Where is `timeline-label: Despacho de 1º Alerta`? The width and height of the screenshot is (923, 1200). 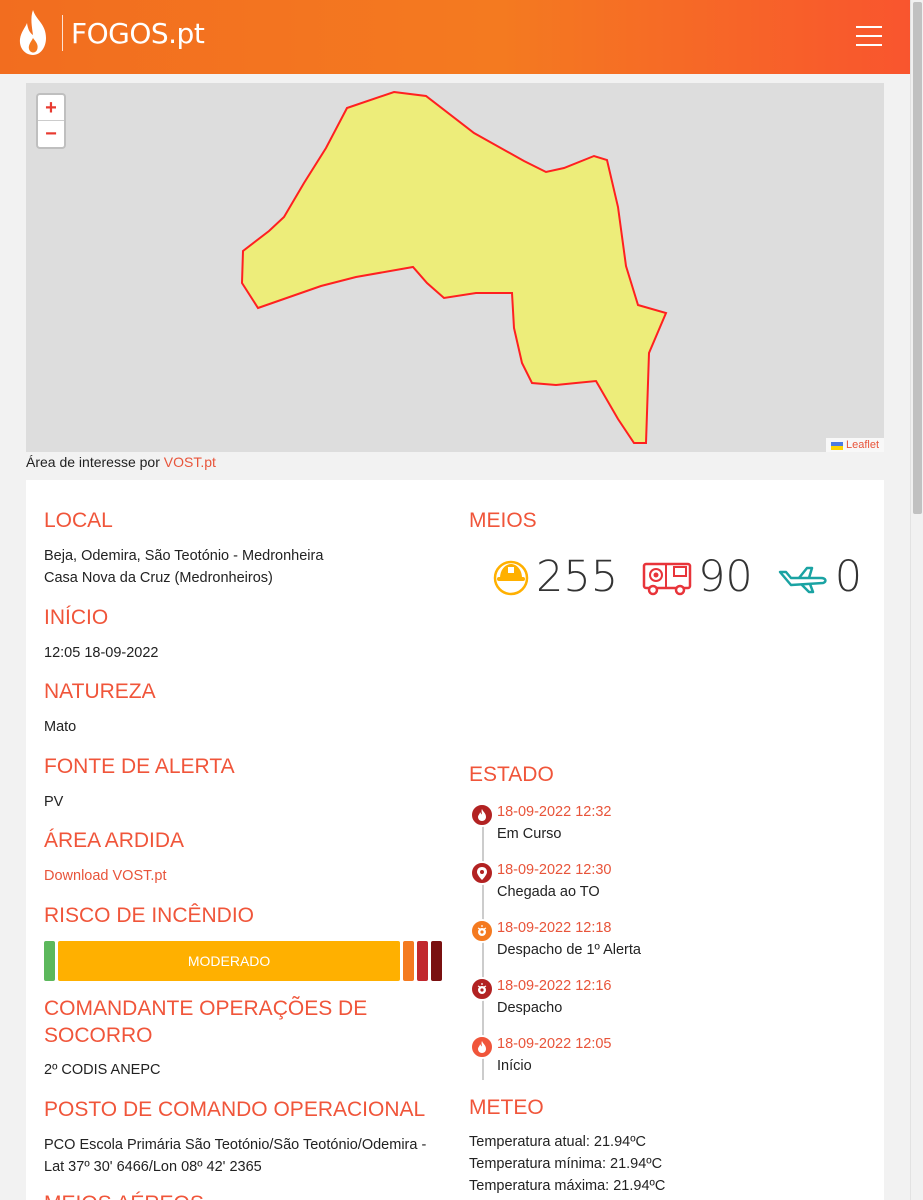
timeline-label: Despacho de 1º Alerta is located at coordinates (569, 950).